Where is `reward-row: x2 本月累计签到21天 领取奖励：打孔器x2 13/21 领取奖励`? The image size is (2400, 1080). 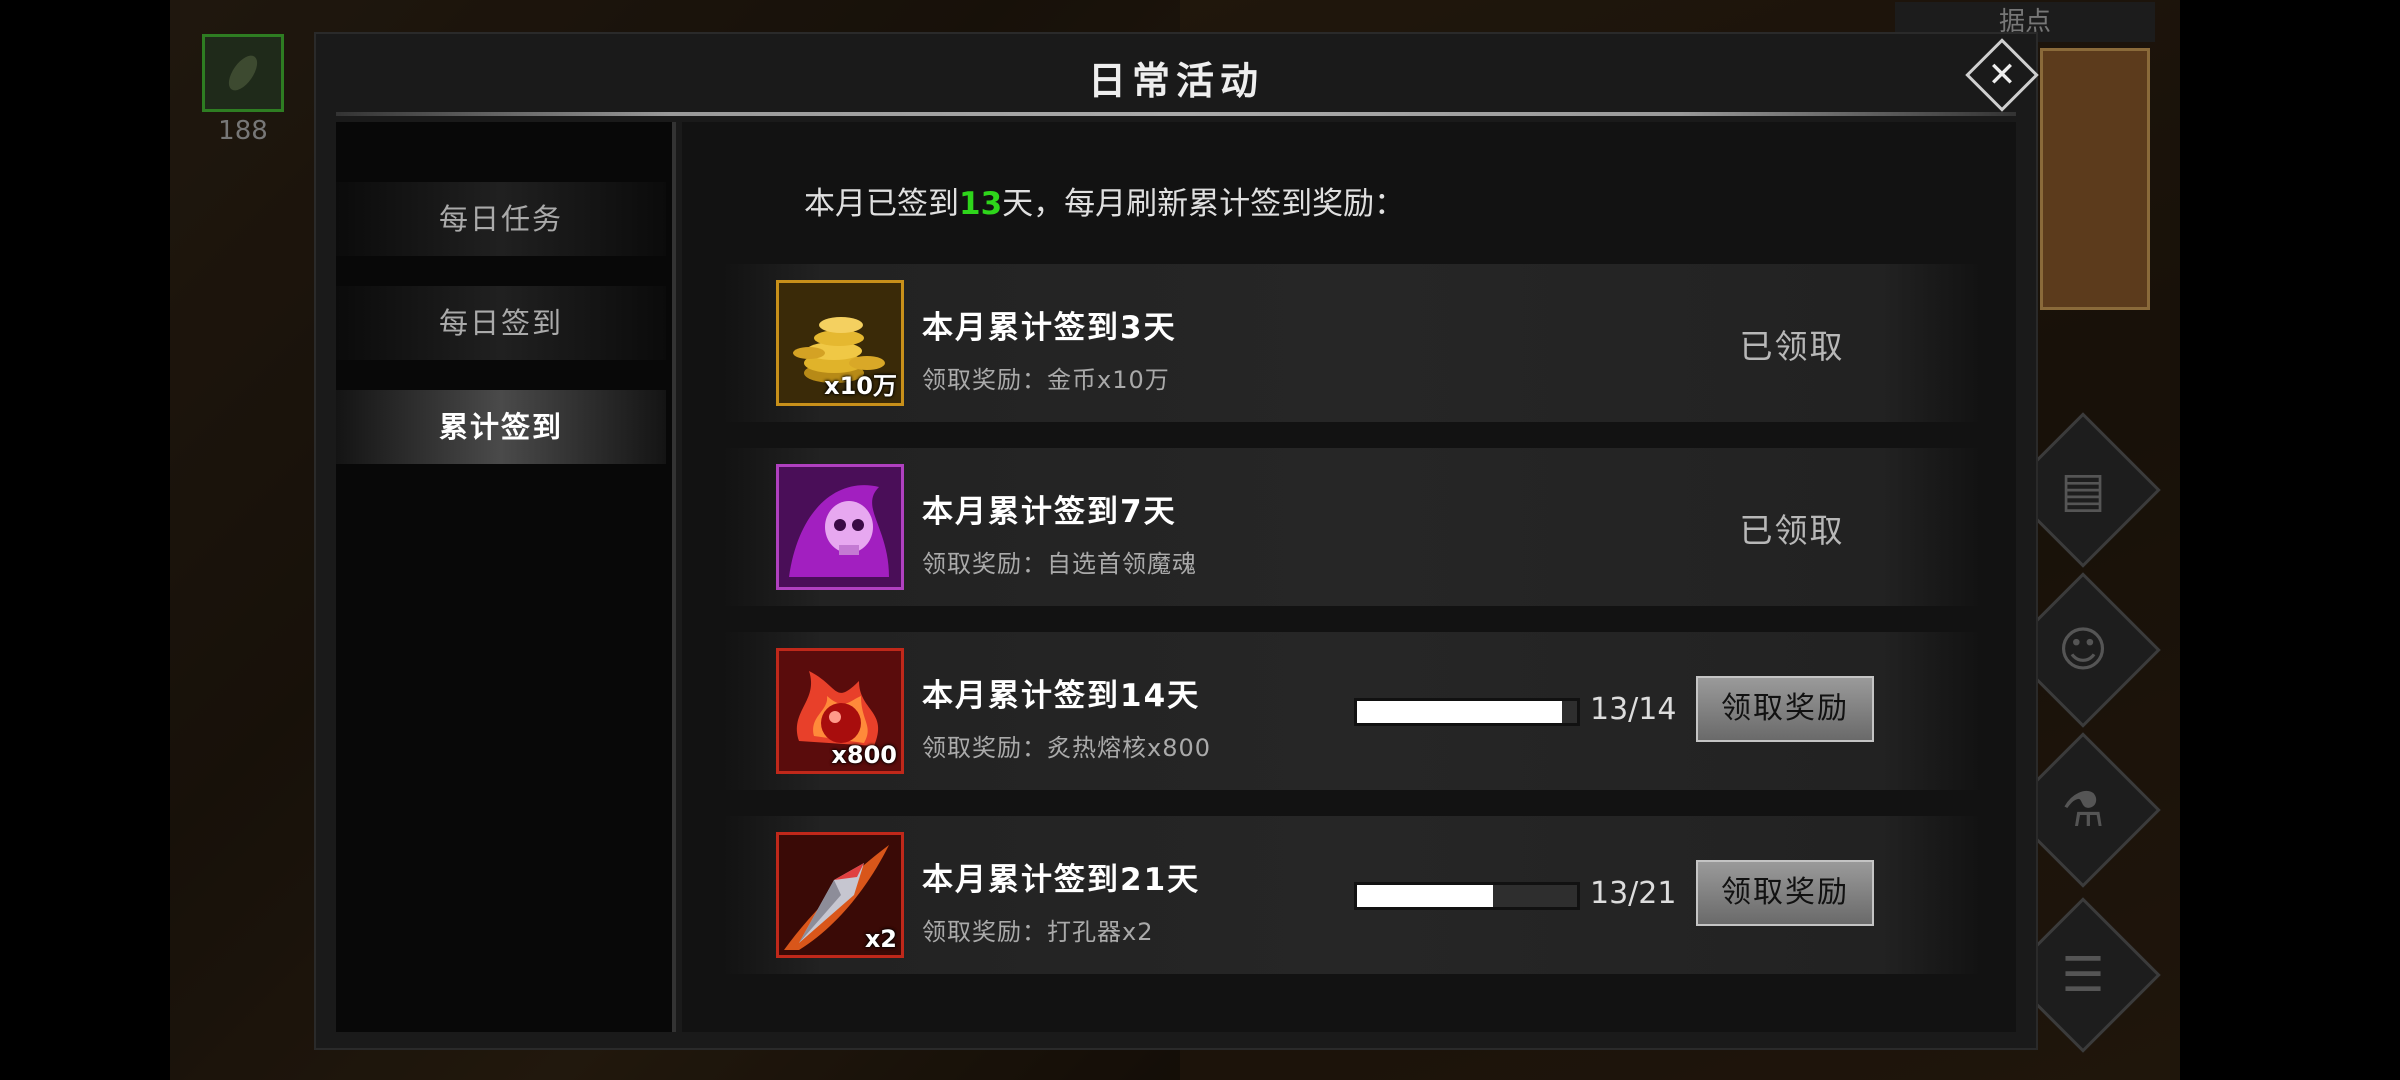
reward-row: x2 本月累计签到21天 领取奖励：打孔器x2 13/21 领取奖励 is located at coordinates (1352, 895).